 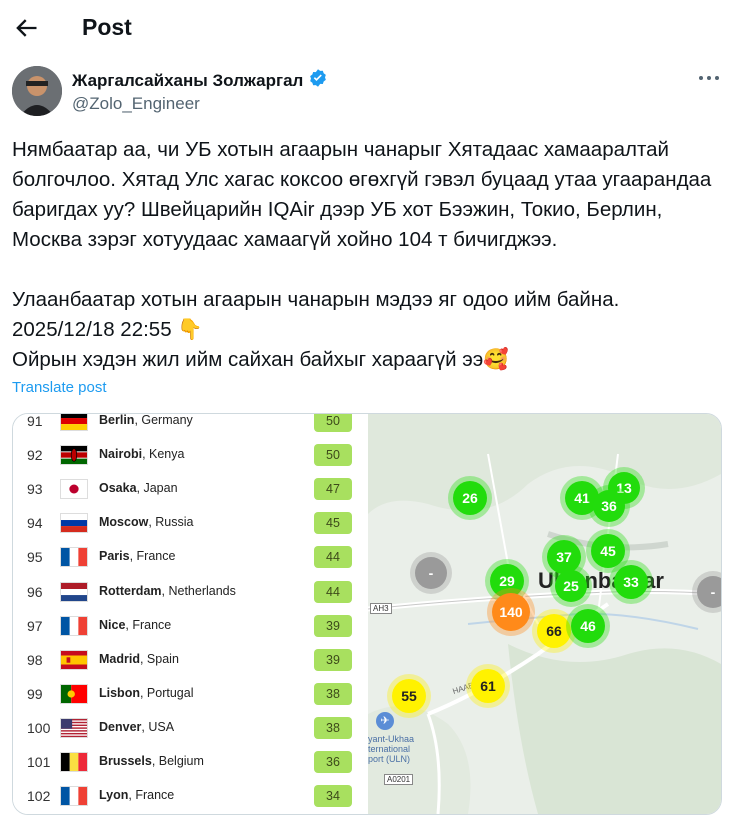 I want to click on ranking-number: 96, so click(x=35, y=591).